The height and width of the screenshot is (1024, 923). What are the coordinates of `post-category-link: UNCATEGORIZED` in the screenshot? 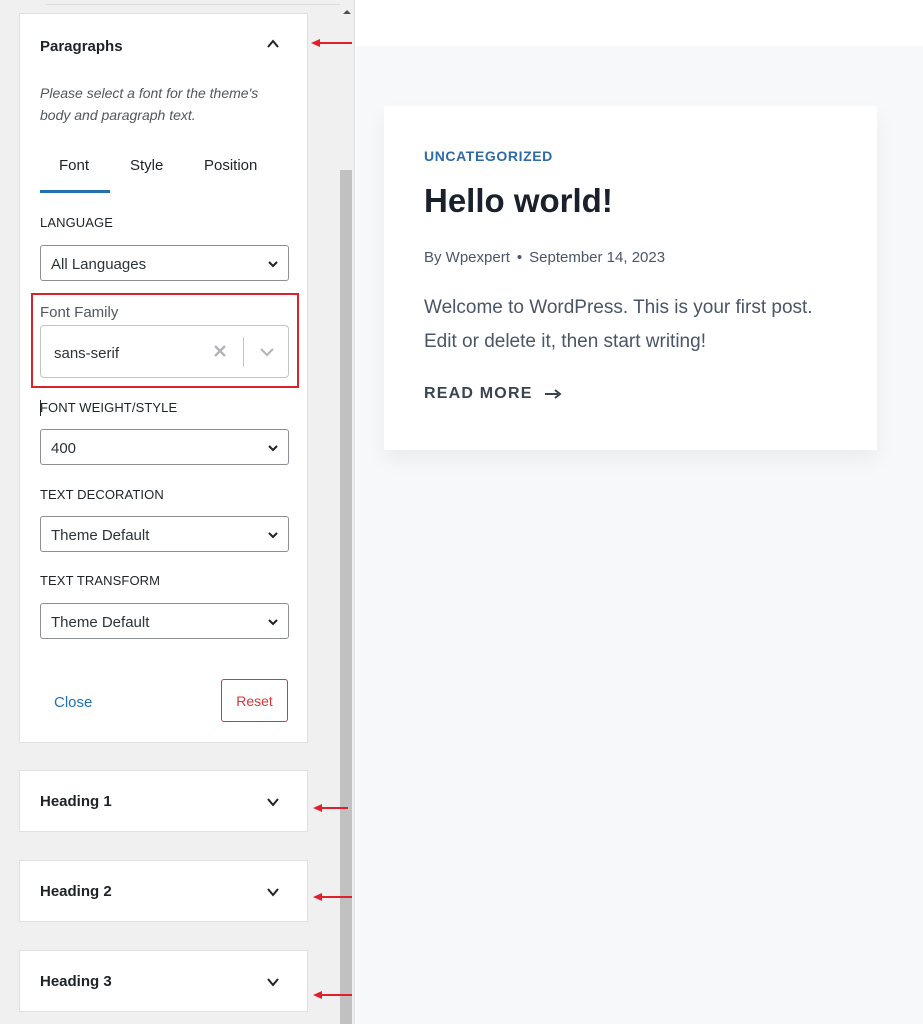 It's located at (488, 156).